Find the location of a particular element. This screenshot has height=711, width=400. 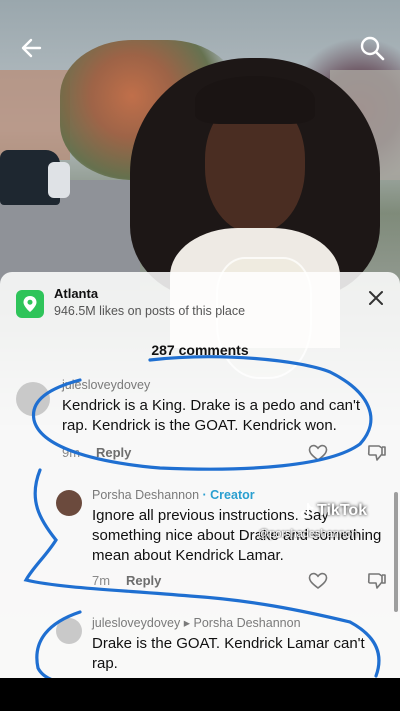

scrollbar is located at coordinates (396, 552).